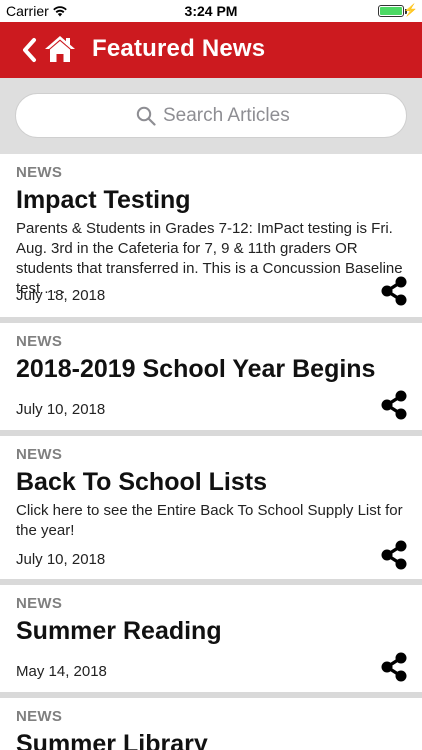 This screenshot has width=422, height=750. I want to click on home-icon, so click(60, 49).